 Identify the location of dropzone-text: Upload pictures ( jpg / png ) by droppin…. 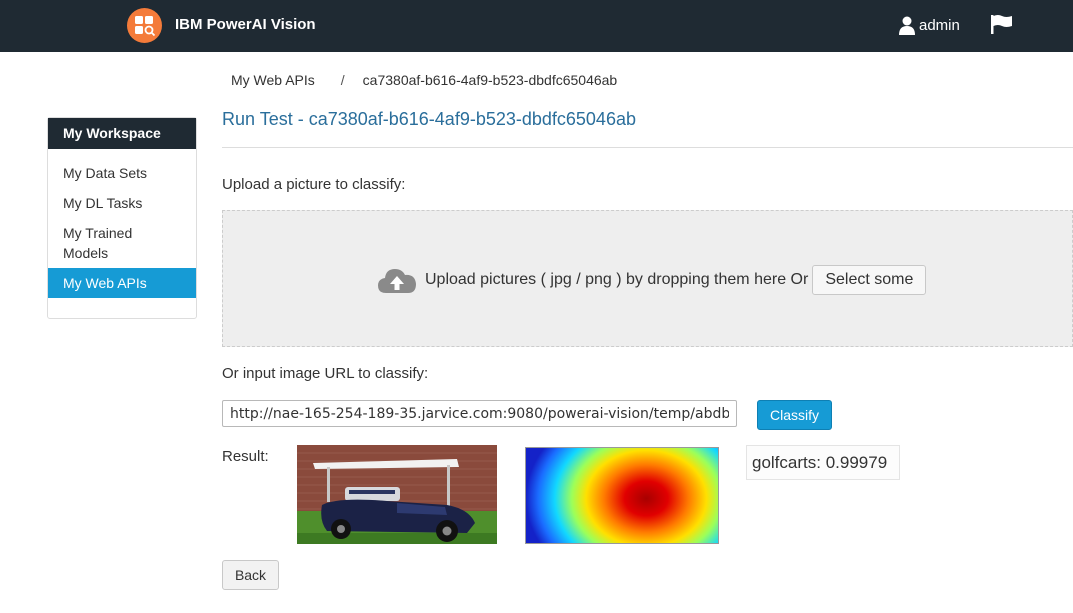
(617, 279).